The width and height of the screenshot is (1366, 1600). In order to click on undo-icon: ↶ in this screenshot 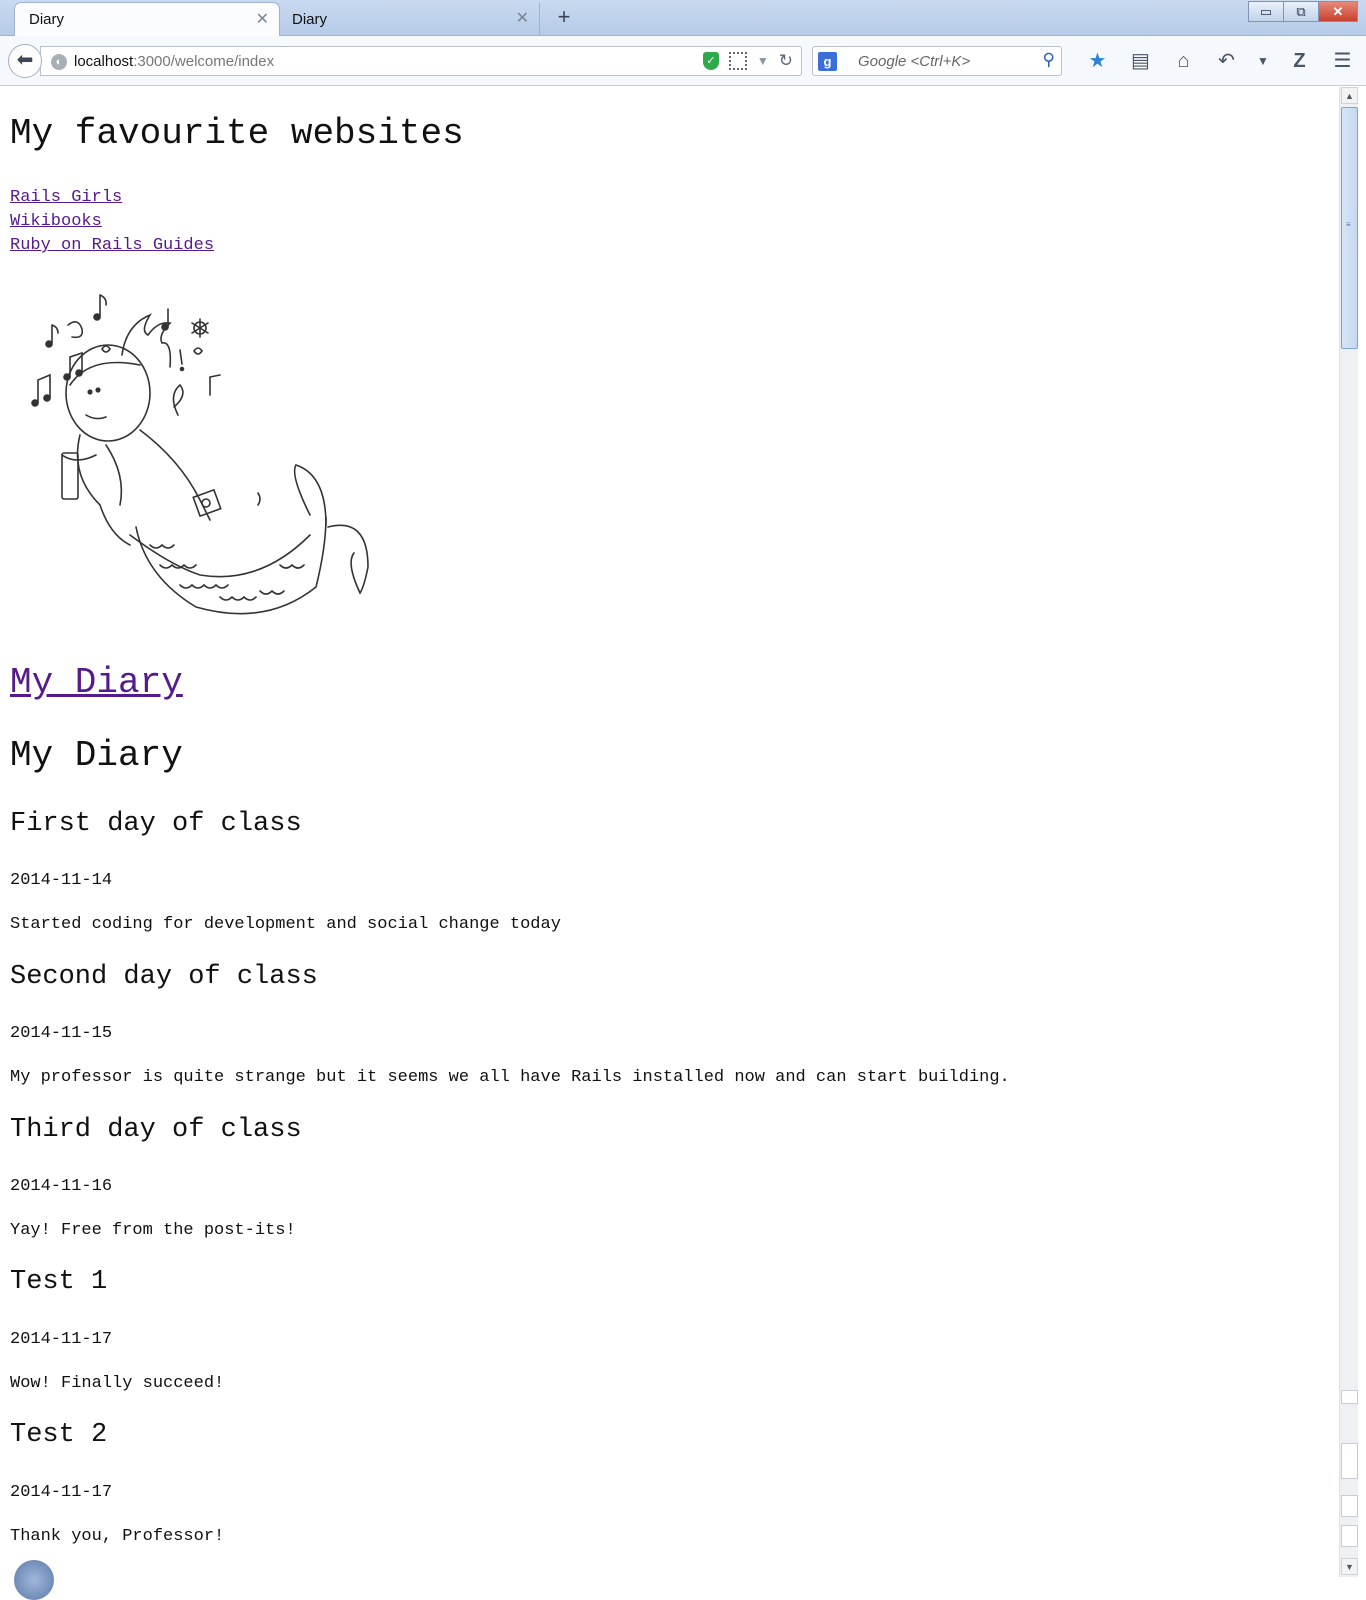, I will do `click(1226, 61)`.